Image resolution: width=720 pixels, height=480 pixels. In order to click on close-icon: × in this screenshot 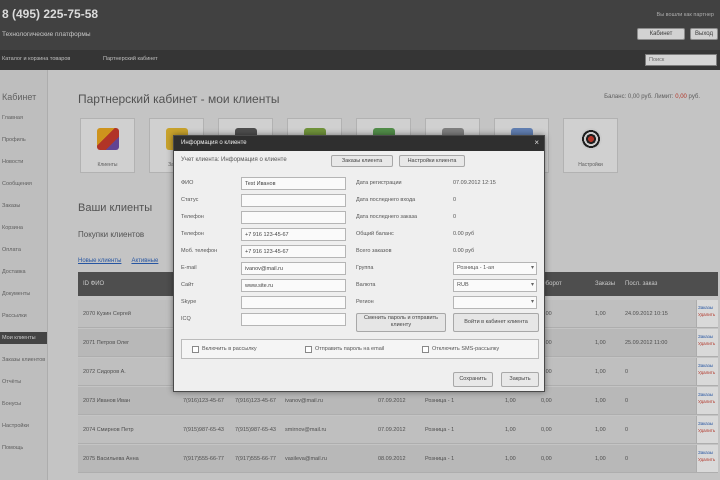, I will do `click(536, 143)`.